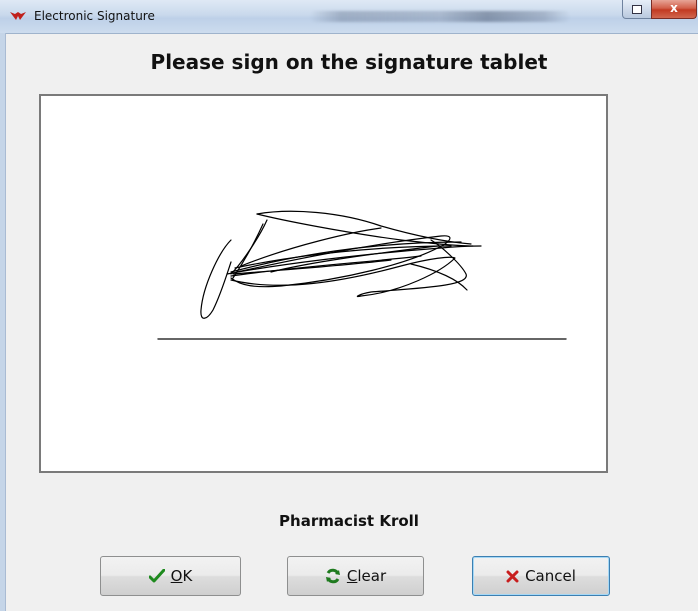  I want to click on signature-strokes, so click(362, 275).